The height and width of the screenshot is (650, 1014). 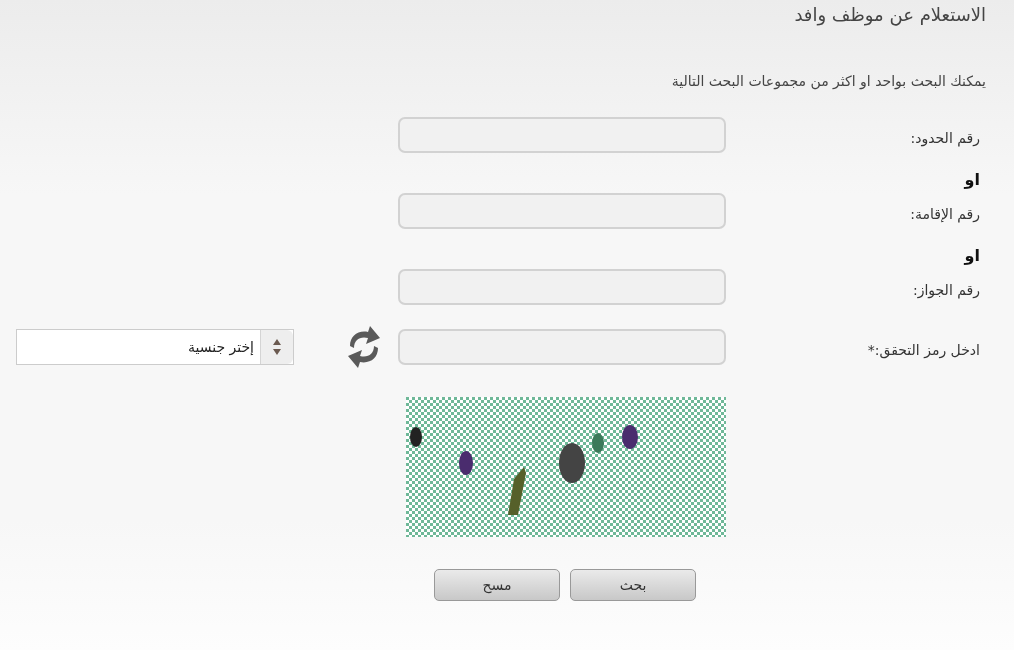 What do you see at coordinates (945, 213) in the screenshot?
I see `field-label: رقم الإقامة:` at bounding box center [945, 213].